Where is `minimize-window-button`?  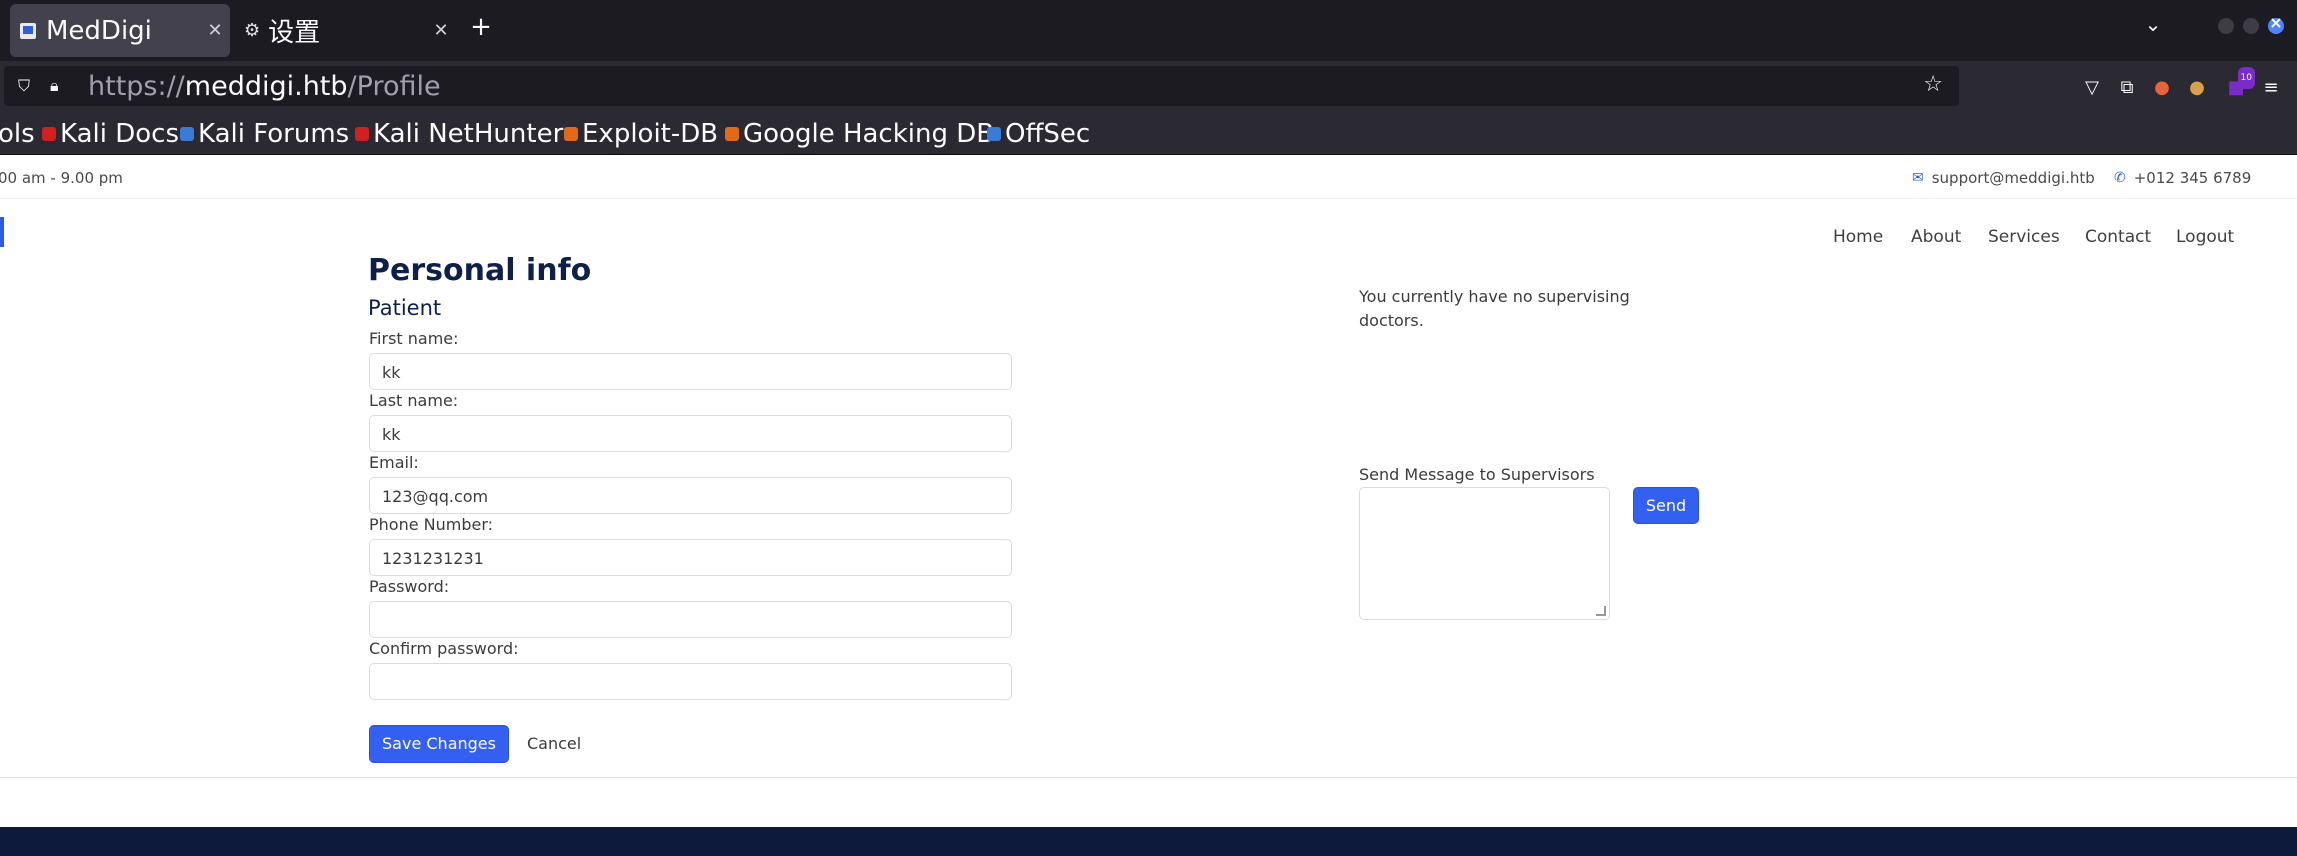
minimize-window-button is located at coordinates (2226, 26).